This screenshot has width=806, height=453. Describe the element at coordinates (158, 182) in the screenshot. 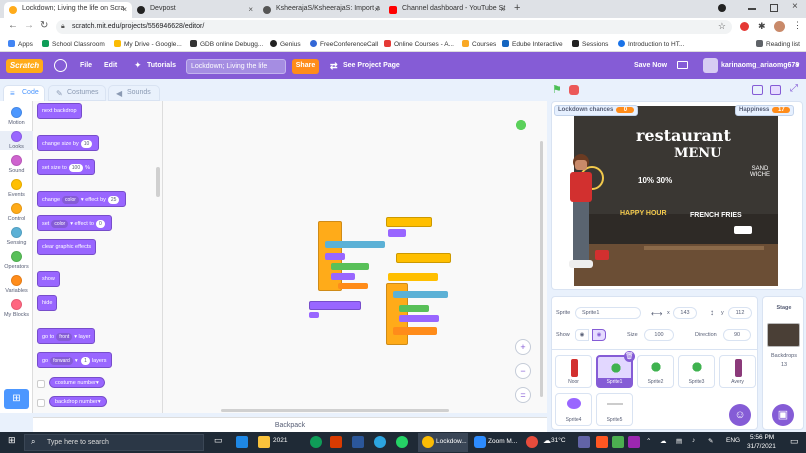

I see `palette-scrollbar` at that location.